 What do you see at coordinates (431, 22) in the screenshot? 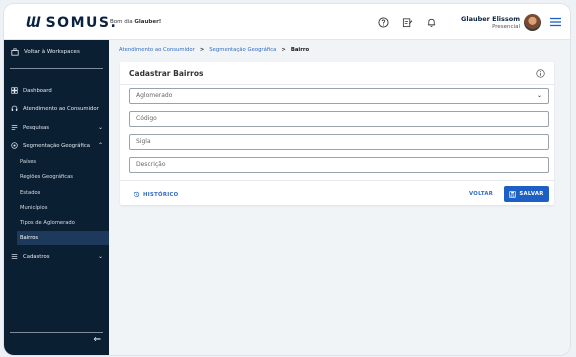
I see `bell-icon` at bounding box center [431, 22].